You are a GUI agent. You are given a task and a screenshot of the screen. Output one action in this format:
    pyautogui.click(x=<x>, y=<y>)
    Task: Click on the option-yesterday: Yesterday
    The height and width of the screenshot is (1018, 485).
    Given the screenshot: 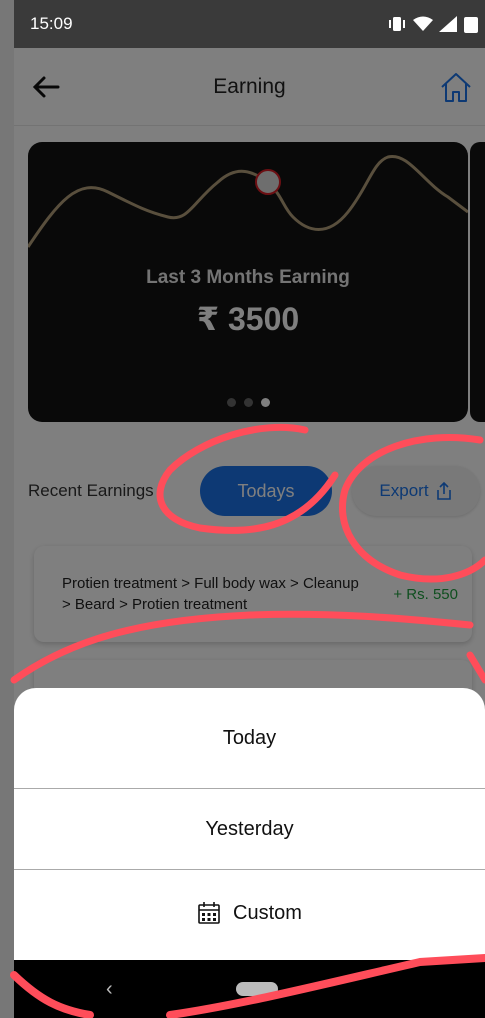 What is the action you would take?
    pyautogui.click(x=249, y=829)
    